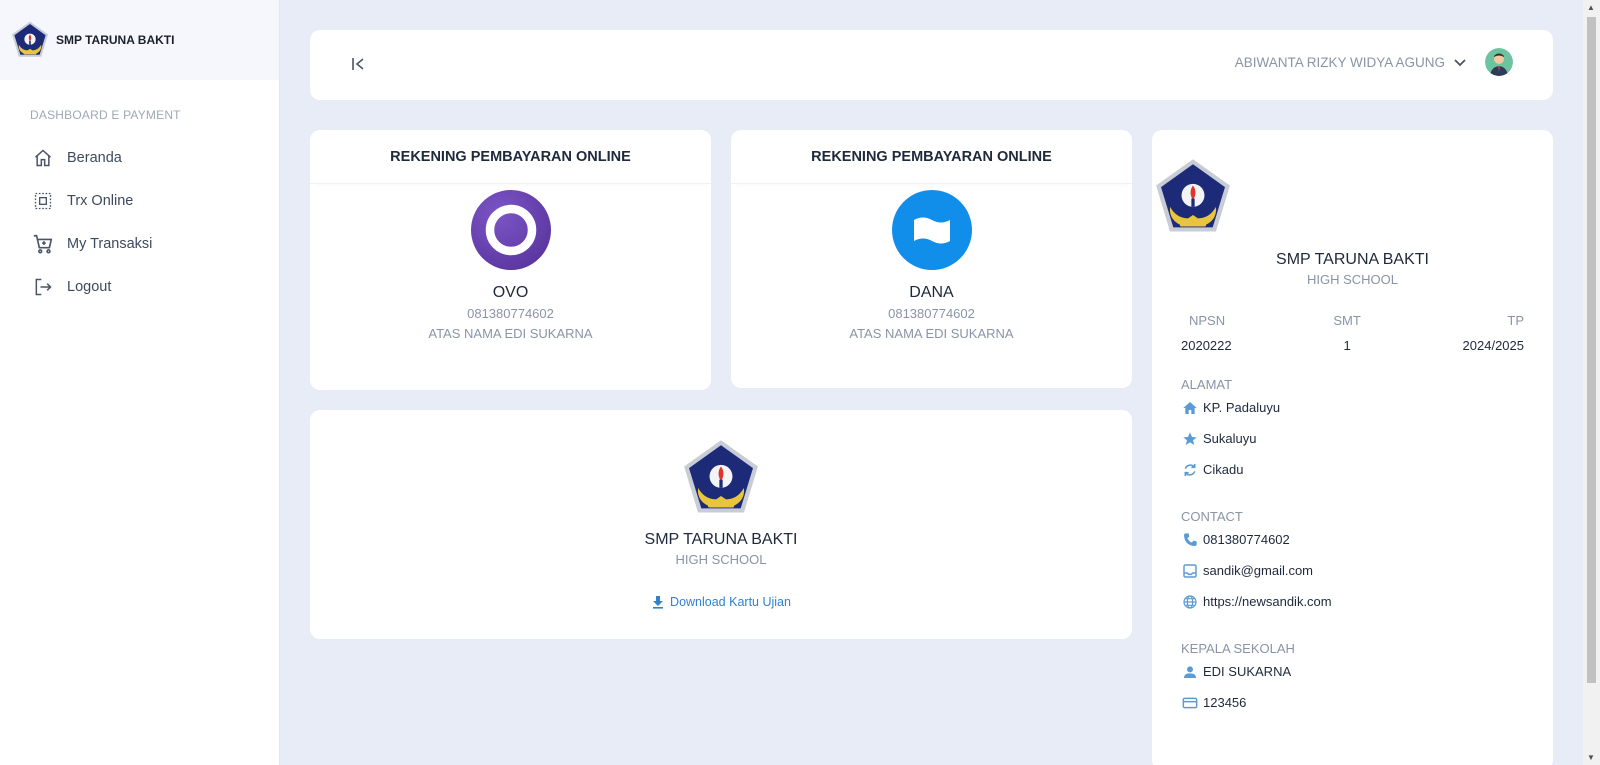  I want to click on address-row: KP. Padaluyu, so click(1367, 407).